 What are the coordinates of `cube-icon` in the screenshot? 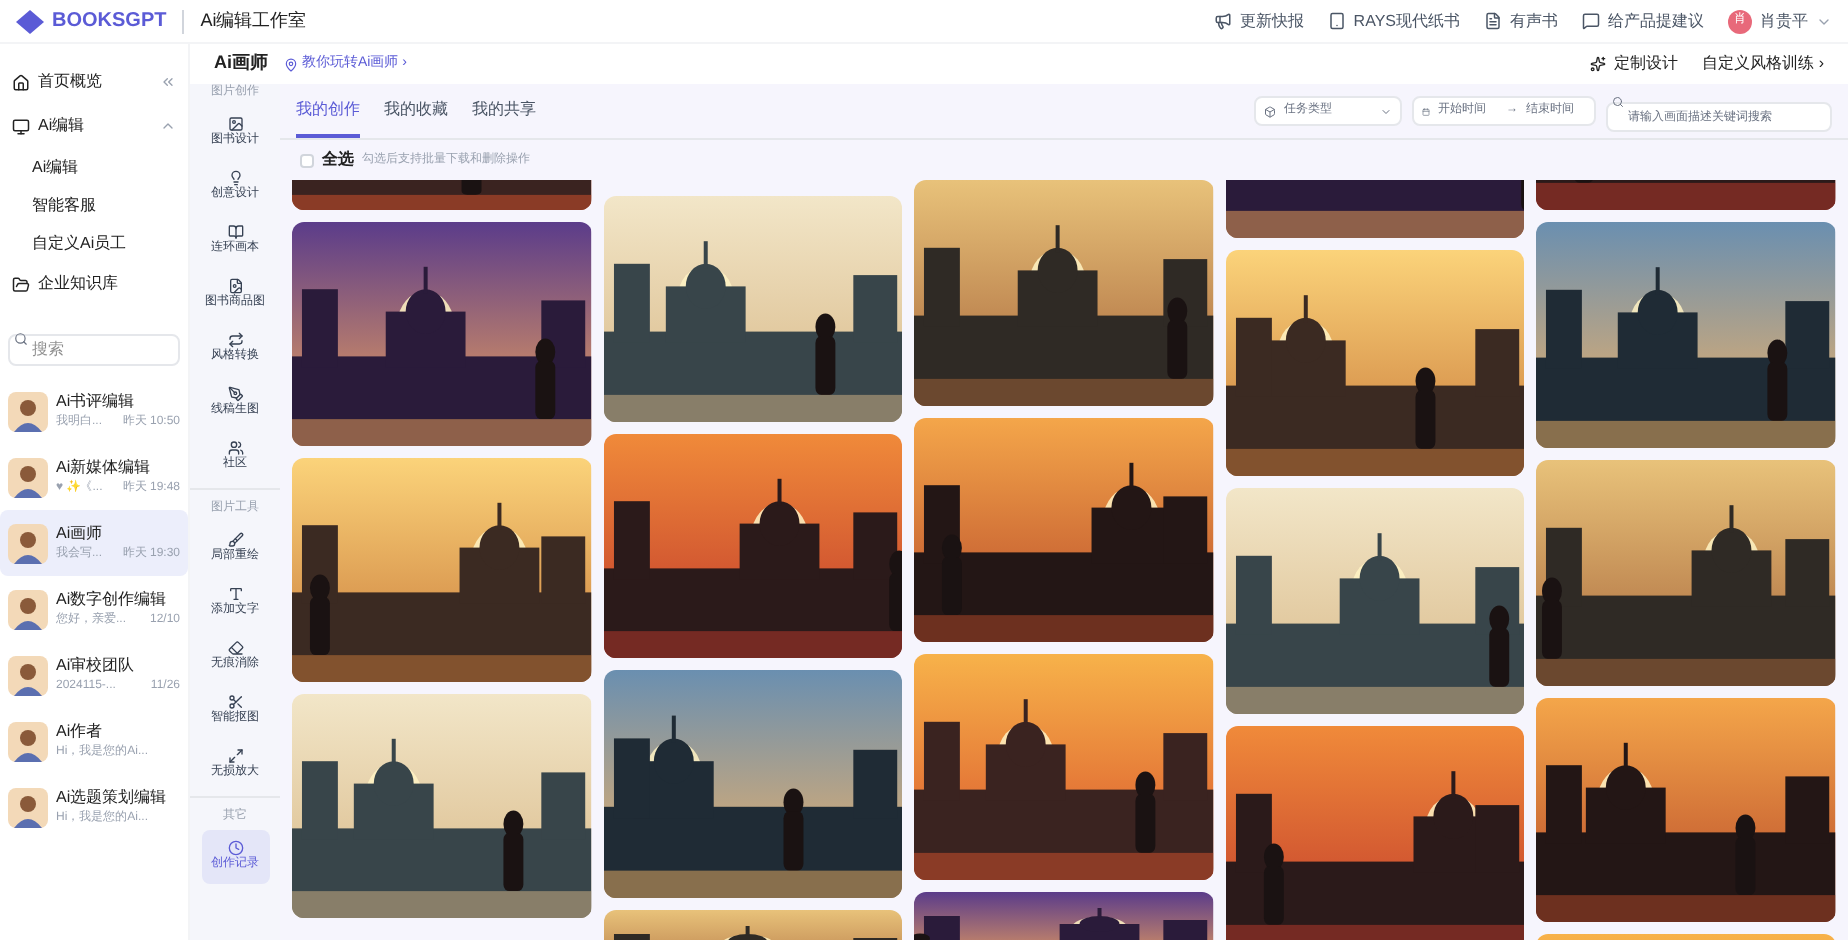 It's located at (1270, 111).